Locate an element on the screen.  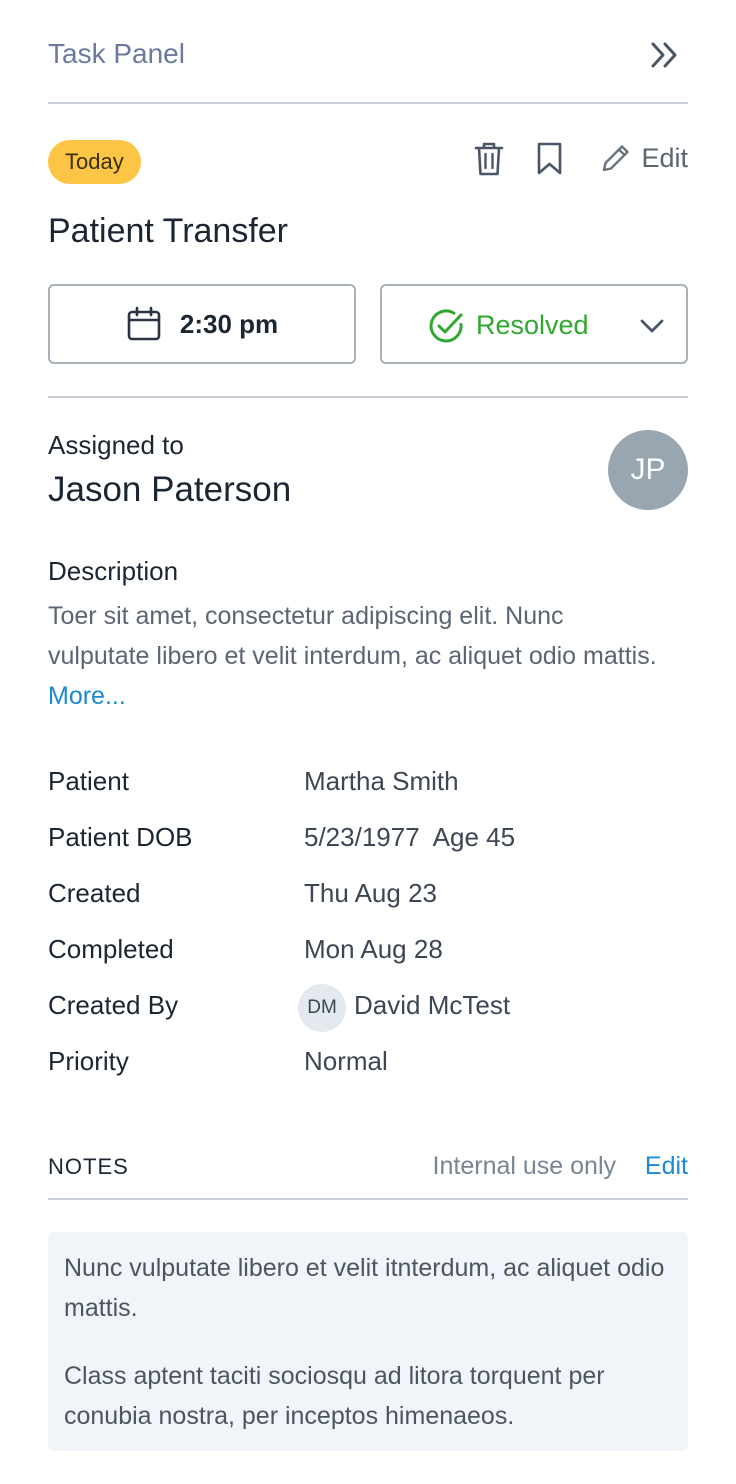
patient-dob: 5/23/1977 Age 45 is located at coordinates (410, 837).